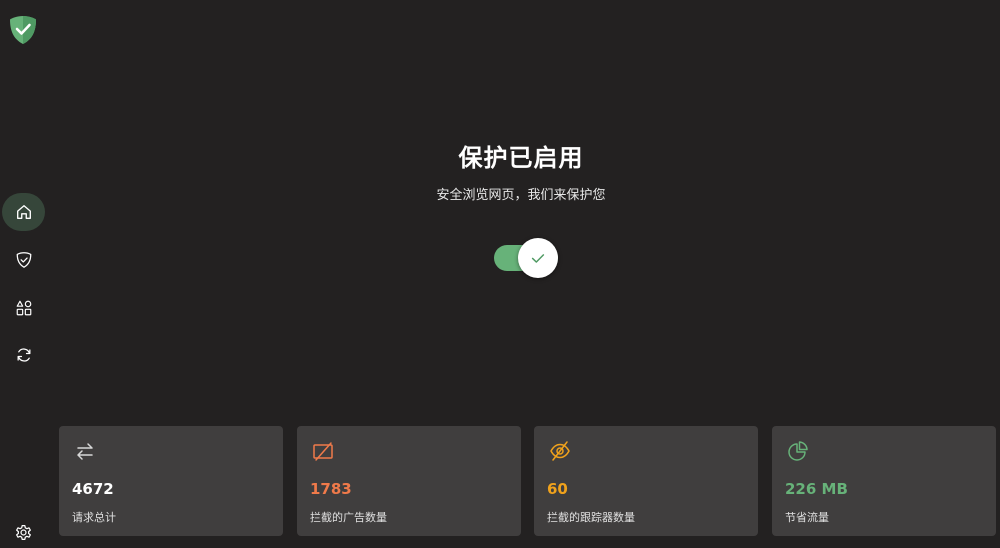  What do you see at coordinates (323, 451) in the screenshot?
I see `ad-blocked-icon` at bounding box center [323, 451].